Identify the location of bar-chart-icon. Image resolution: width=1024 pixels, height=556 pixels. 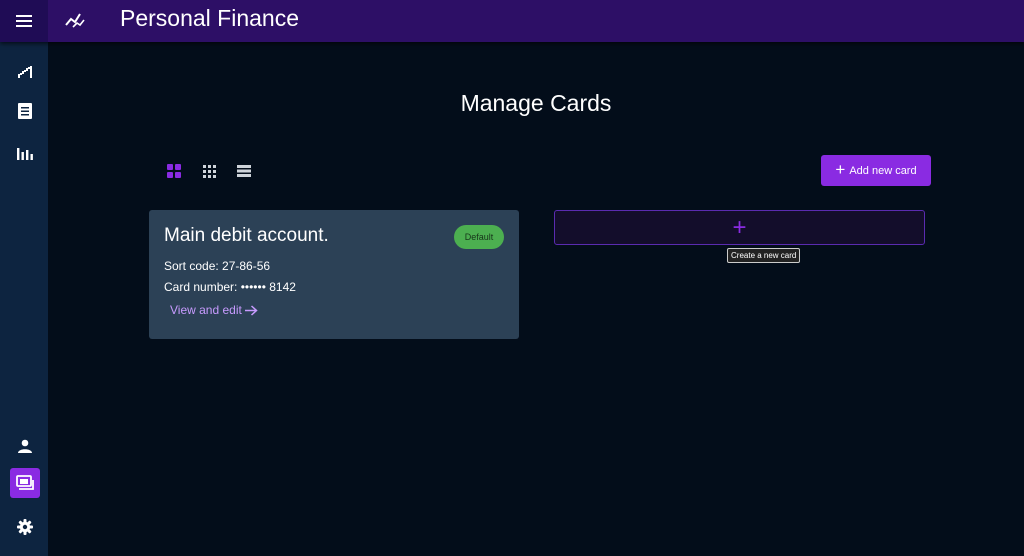
(25, 154).